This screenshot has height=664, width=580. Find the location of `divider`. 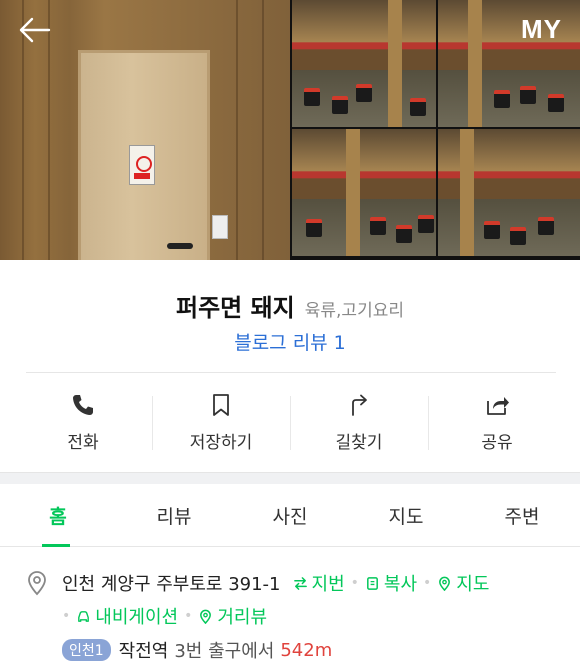

divider is located at coordinates (291, 372).